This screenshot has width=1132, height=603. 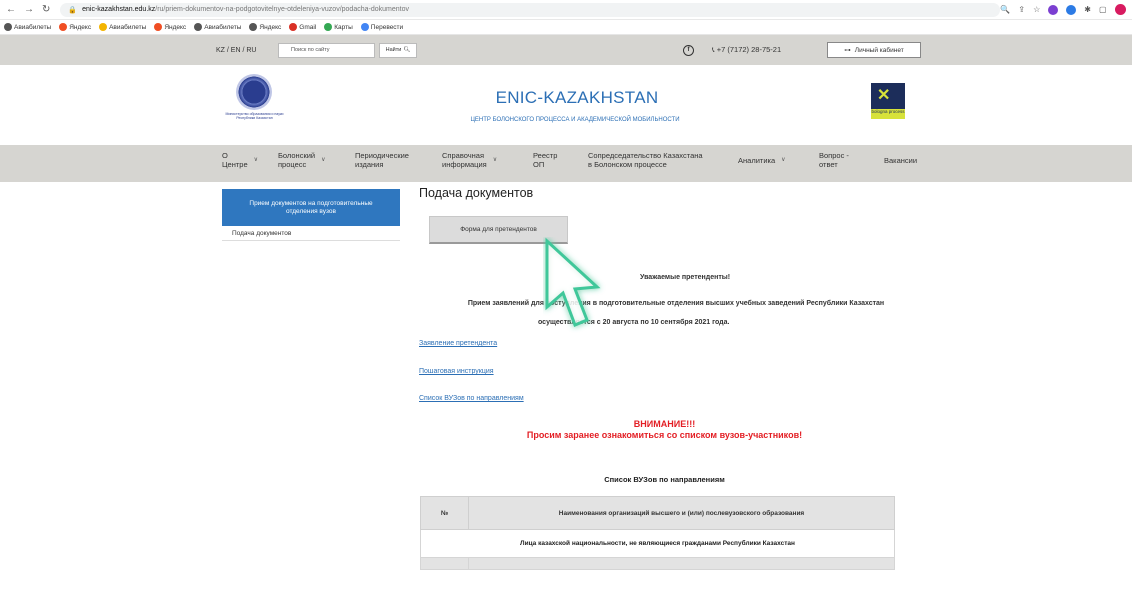 What do you see at coordinates (119, 9) in the screenshot?
I see `url-domain: enic-kazakhstan.edu.kz` at bounding box center [119, 9].